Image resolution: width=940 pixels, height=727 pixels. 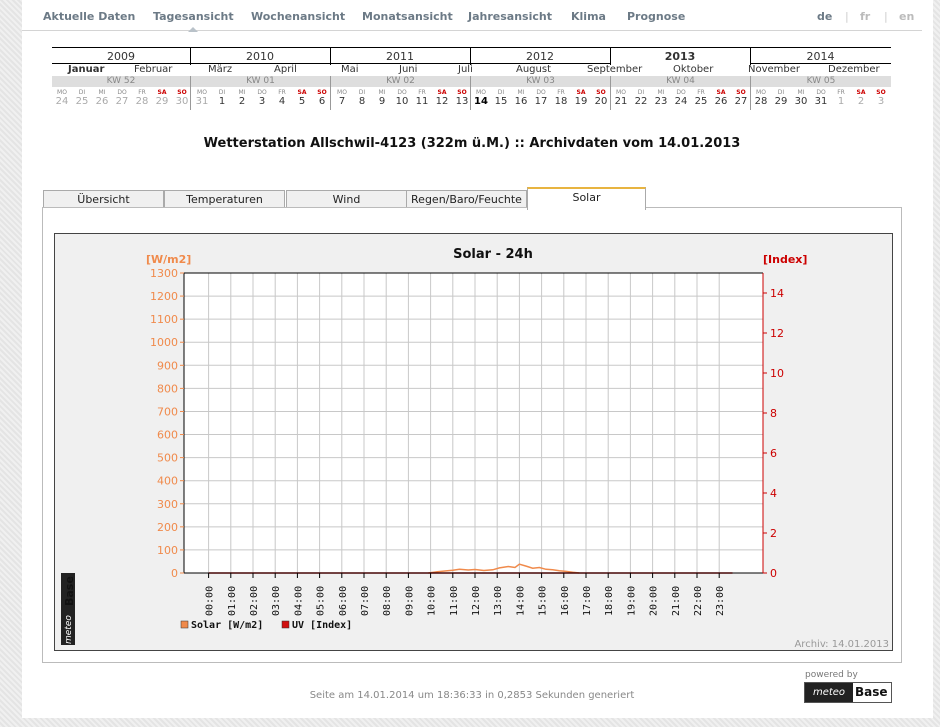 I want to click on calendar-day: 21, so click(x=621, y=101).